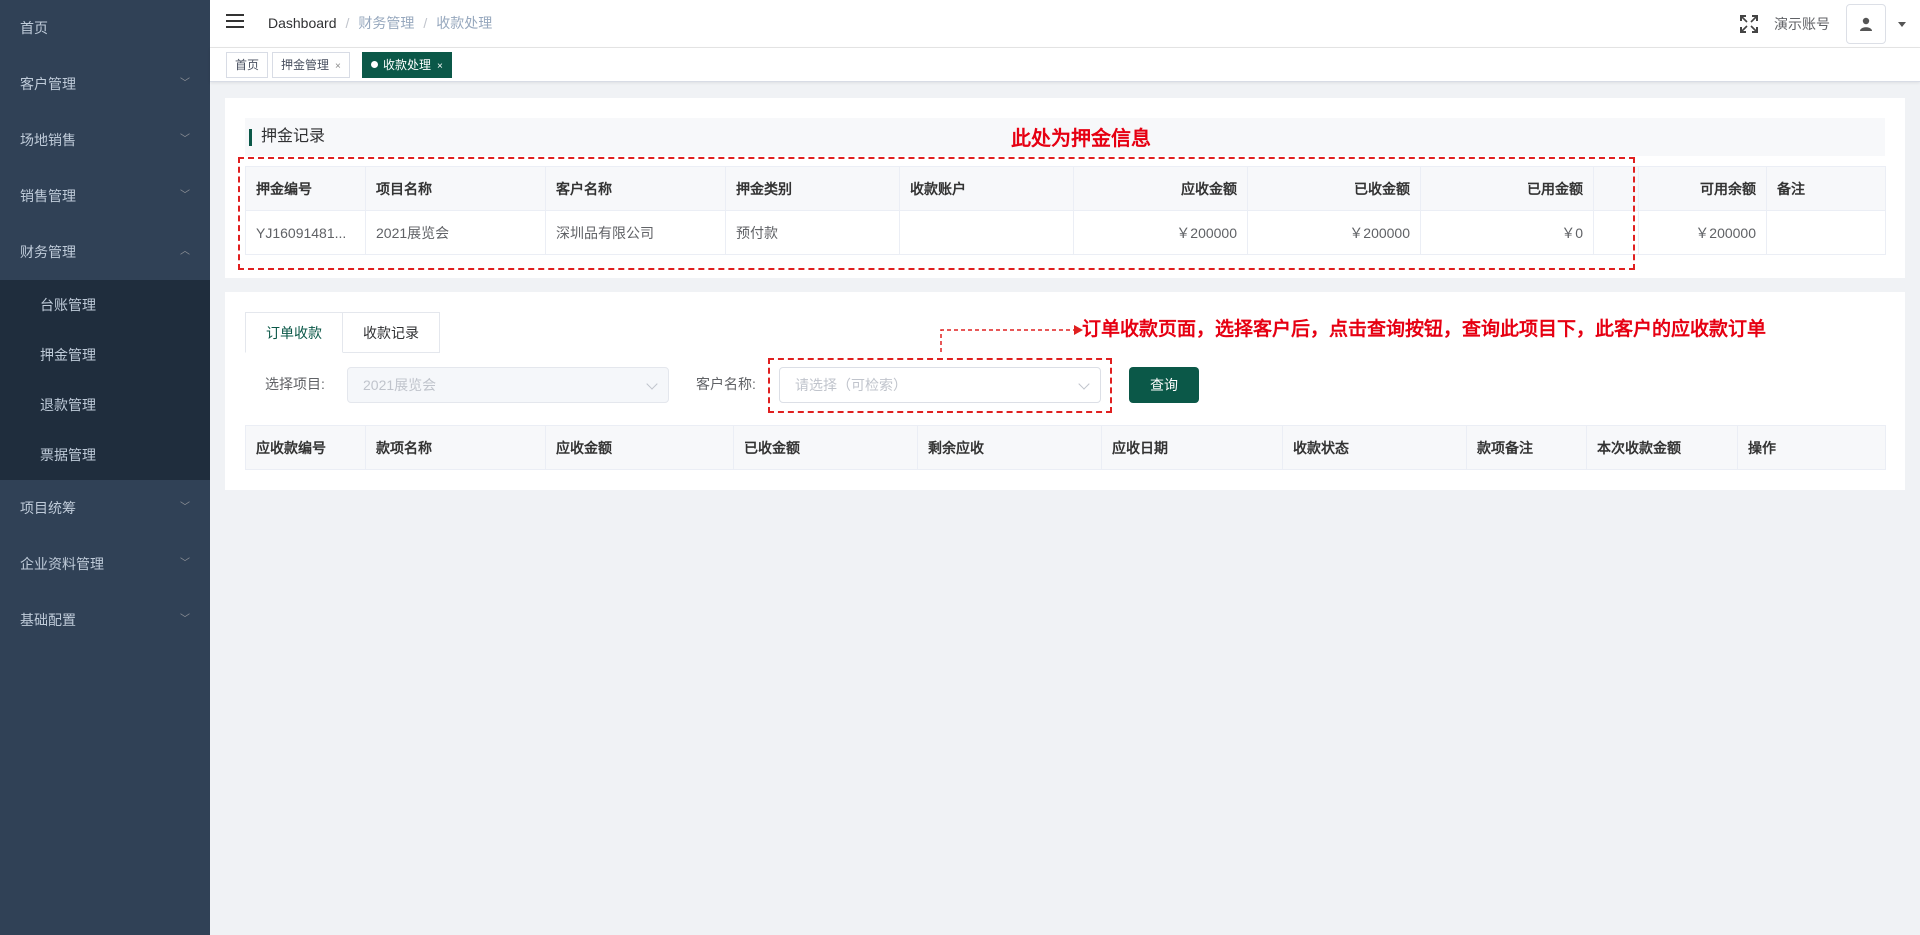 This screenshot has width=1920, height=935. Describe the element at coordinates (1826, 188) in the screenshot. I see `column-header: 备注` at that location.